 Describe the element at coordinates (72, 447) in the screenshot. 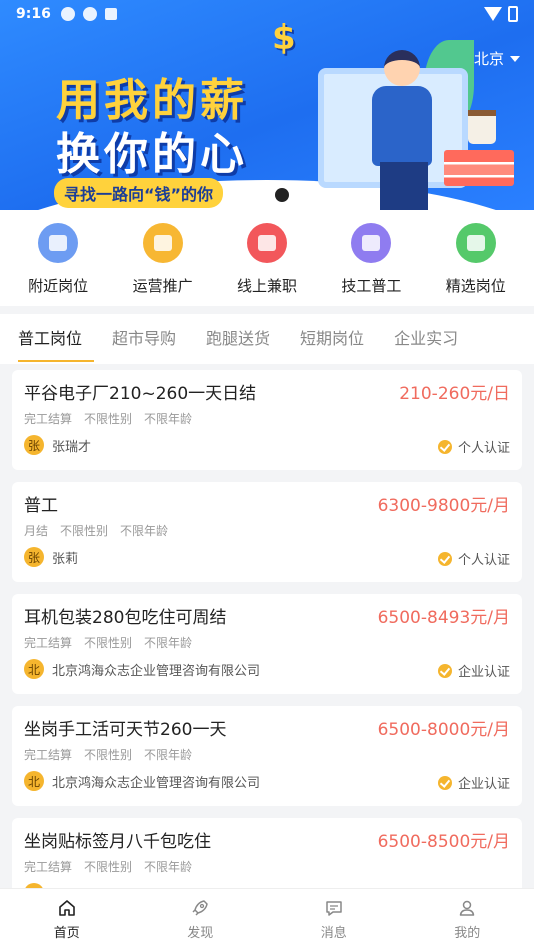

I see `poster-name: 张瑞才` at that location.